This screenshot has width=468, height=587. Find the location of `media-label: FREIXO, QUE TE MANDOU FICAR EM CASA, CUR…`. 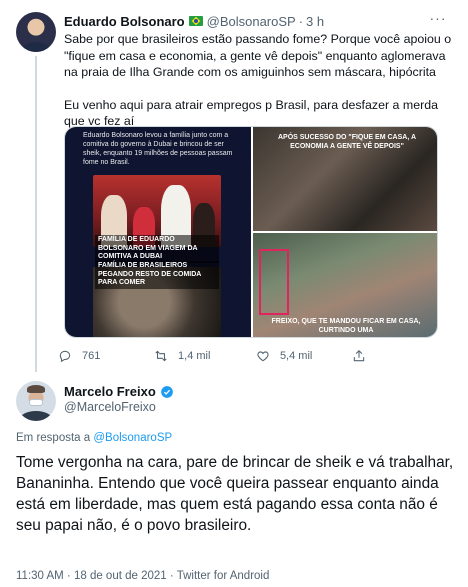

media-label: FREIXO, QUE TE MANDOU FICAR EM CASA, CUR… is located at coordinates (346, 326).